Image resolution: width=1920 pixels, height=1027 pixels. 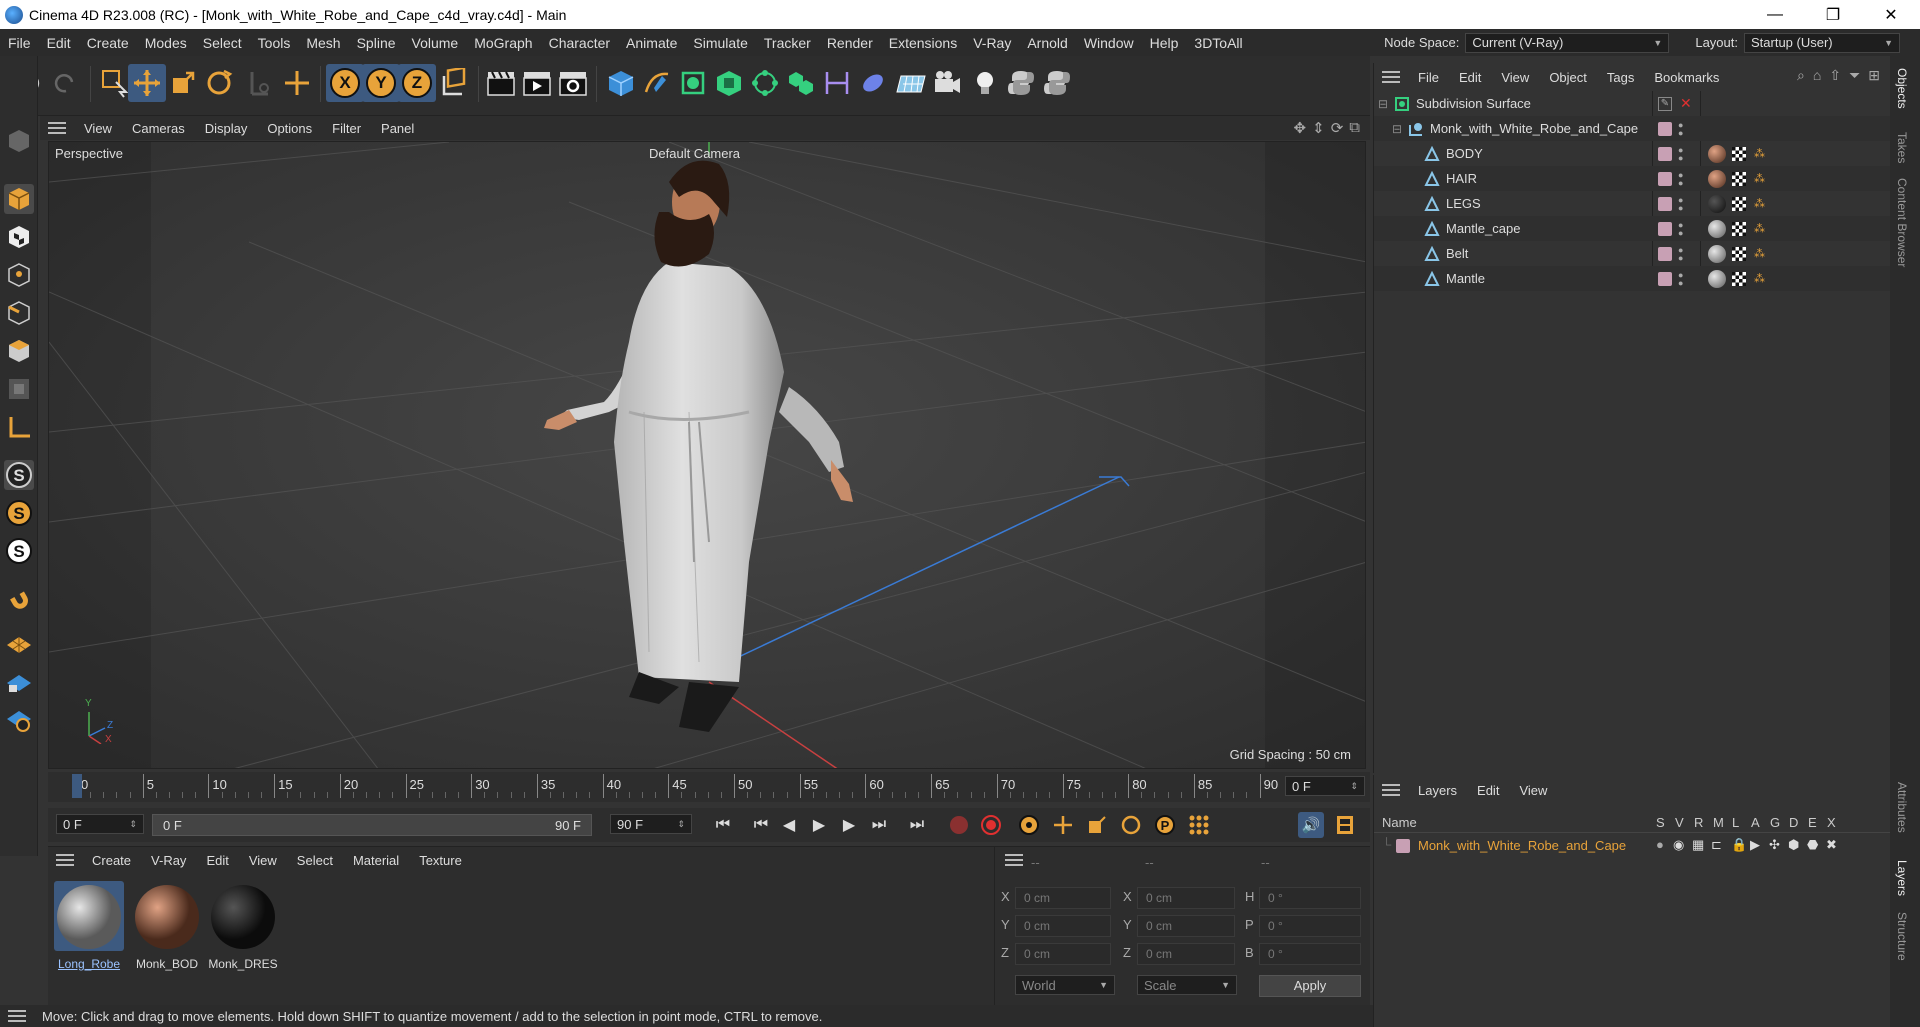 What do you see at coordinates (1665, 103) in the screenshot?
I see `editor-toggle-icon: ✎` at bounding box center [1665, 103].